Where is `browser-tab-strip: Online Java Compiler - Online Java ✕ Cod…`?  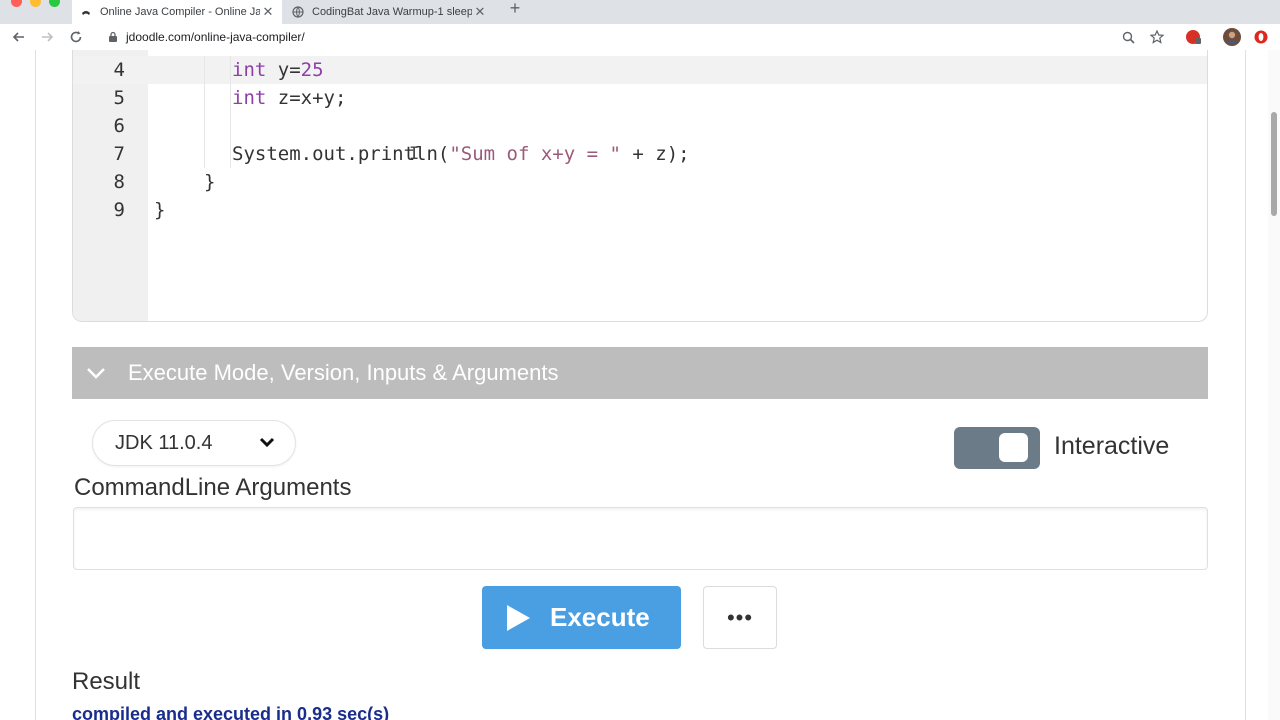
browser-tab-strip: Online Java Compiler - Online Java ✕ Cod… is located at coordinates (640, 12).